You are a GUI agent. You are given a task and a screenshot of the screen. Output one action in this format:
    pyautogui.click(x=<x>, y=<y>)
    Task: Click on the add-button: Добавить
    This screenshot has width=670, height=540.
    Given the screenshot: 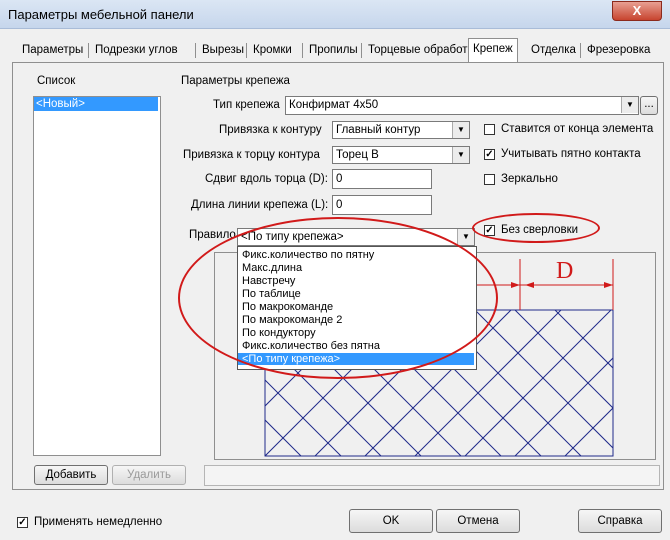 What is the action you would take?
    pyautogui.click(x=71, y=475)
    